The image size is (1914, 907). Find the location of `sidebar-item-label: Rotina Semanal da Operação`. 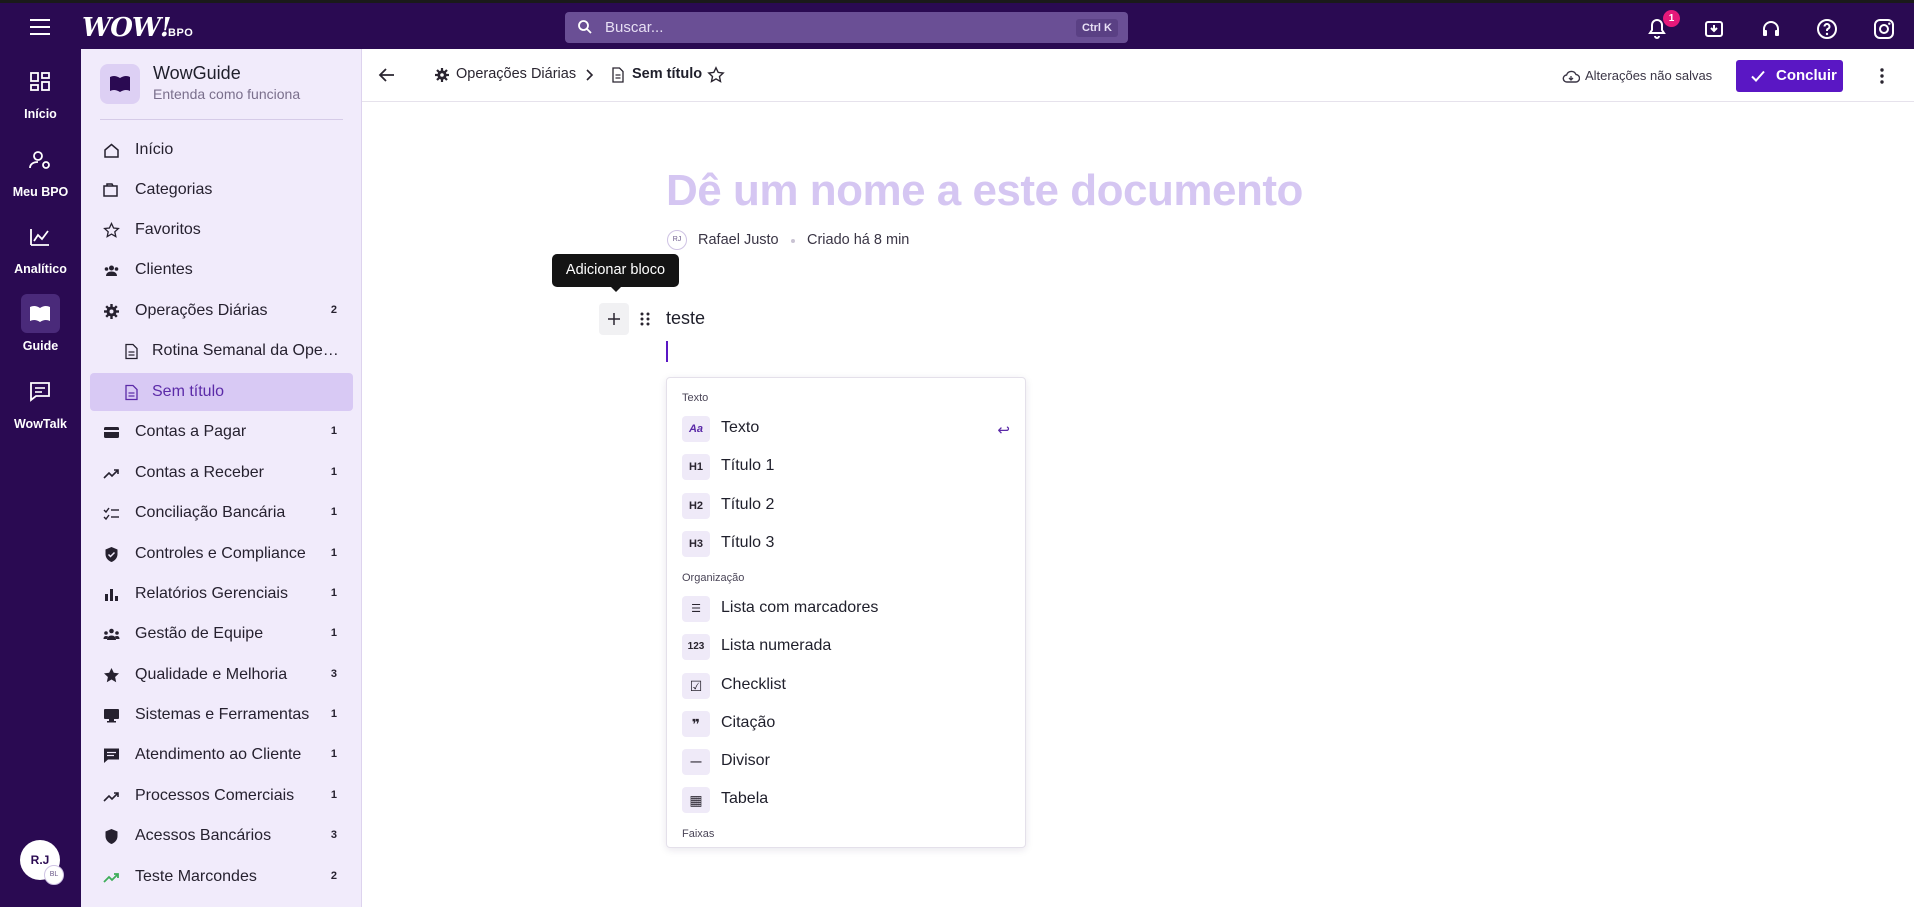

sidebar-item-label: Rotina Semanal da Operação is located at coordinates (247, 350).